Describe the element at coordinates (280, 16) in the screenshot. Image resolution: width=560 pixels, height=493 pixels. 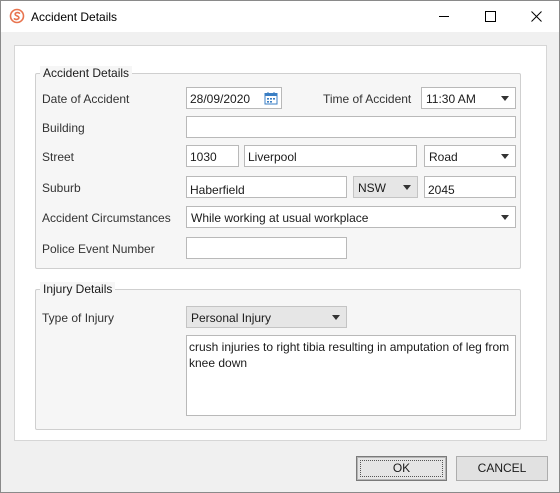
I see `title-bar: Accident Details` at that location.